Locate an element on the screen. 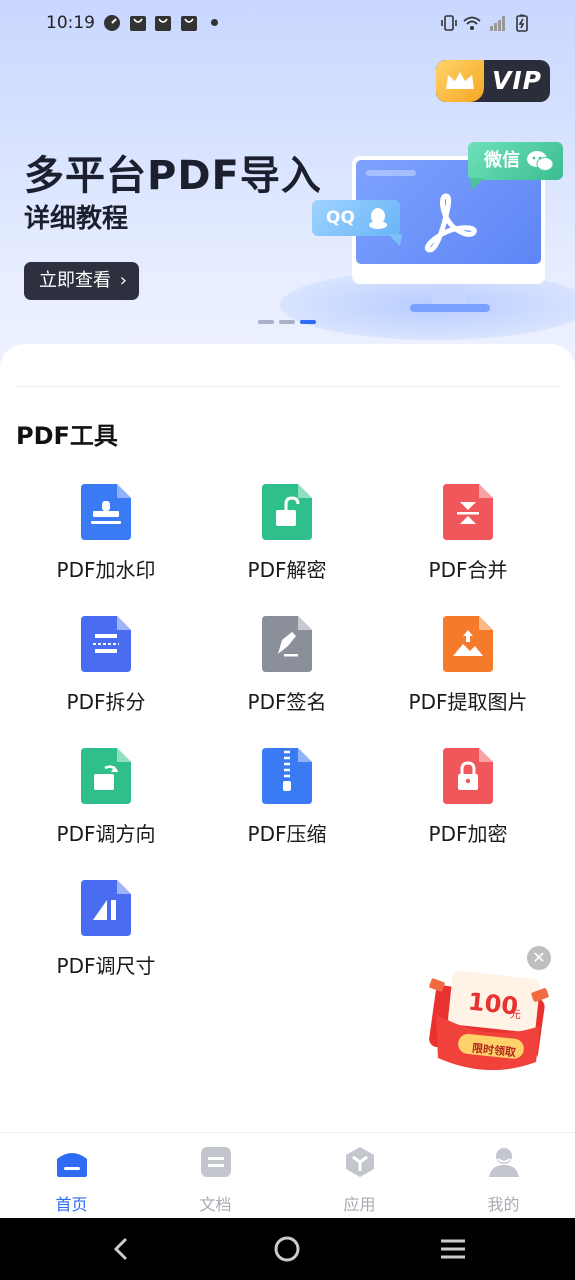 This screenshot has width=575, height=1280. tool-label: PDF解密 is located at coordinates (287, 570).